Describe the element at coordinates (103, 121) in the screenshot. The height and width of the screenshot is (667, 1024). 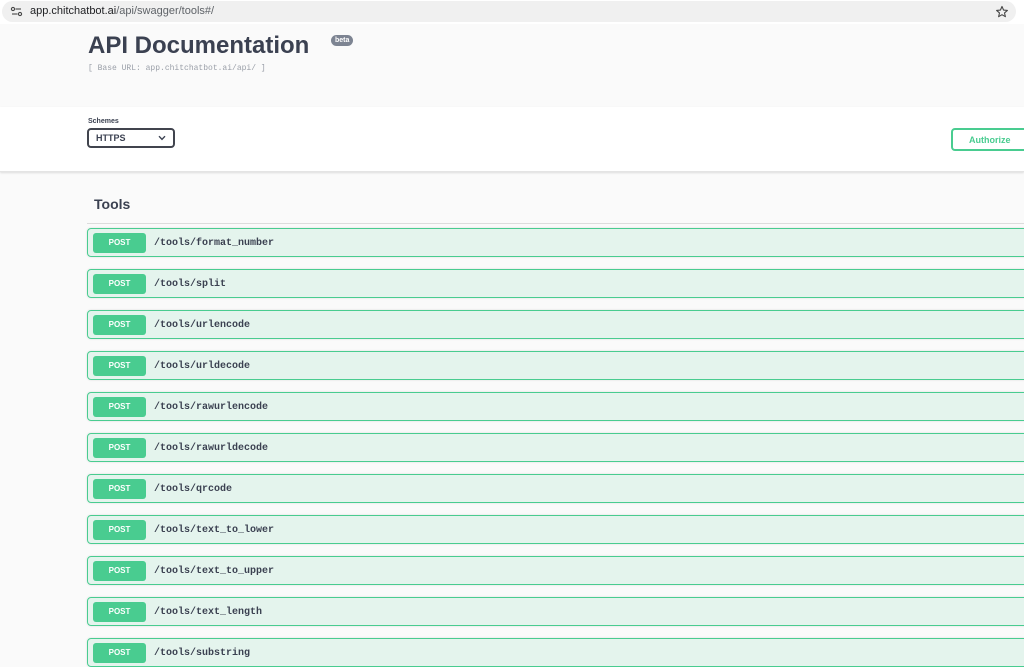
I see `schemes-label: Schemes` at that location.